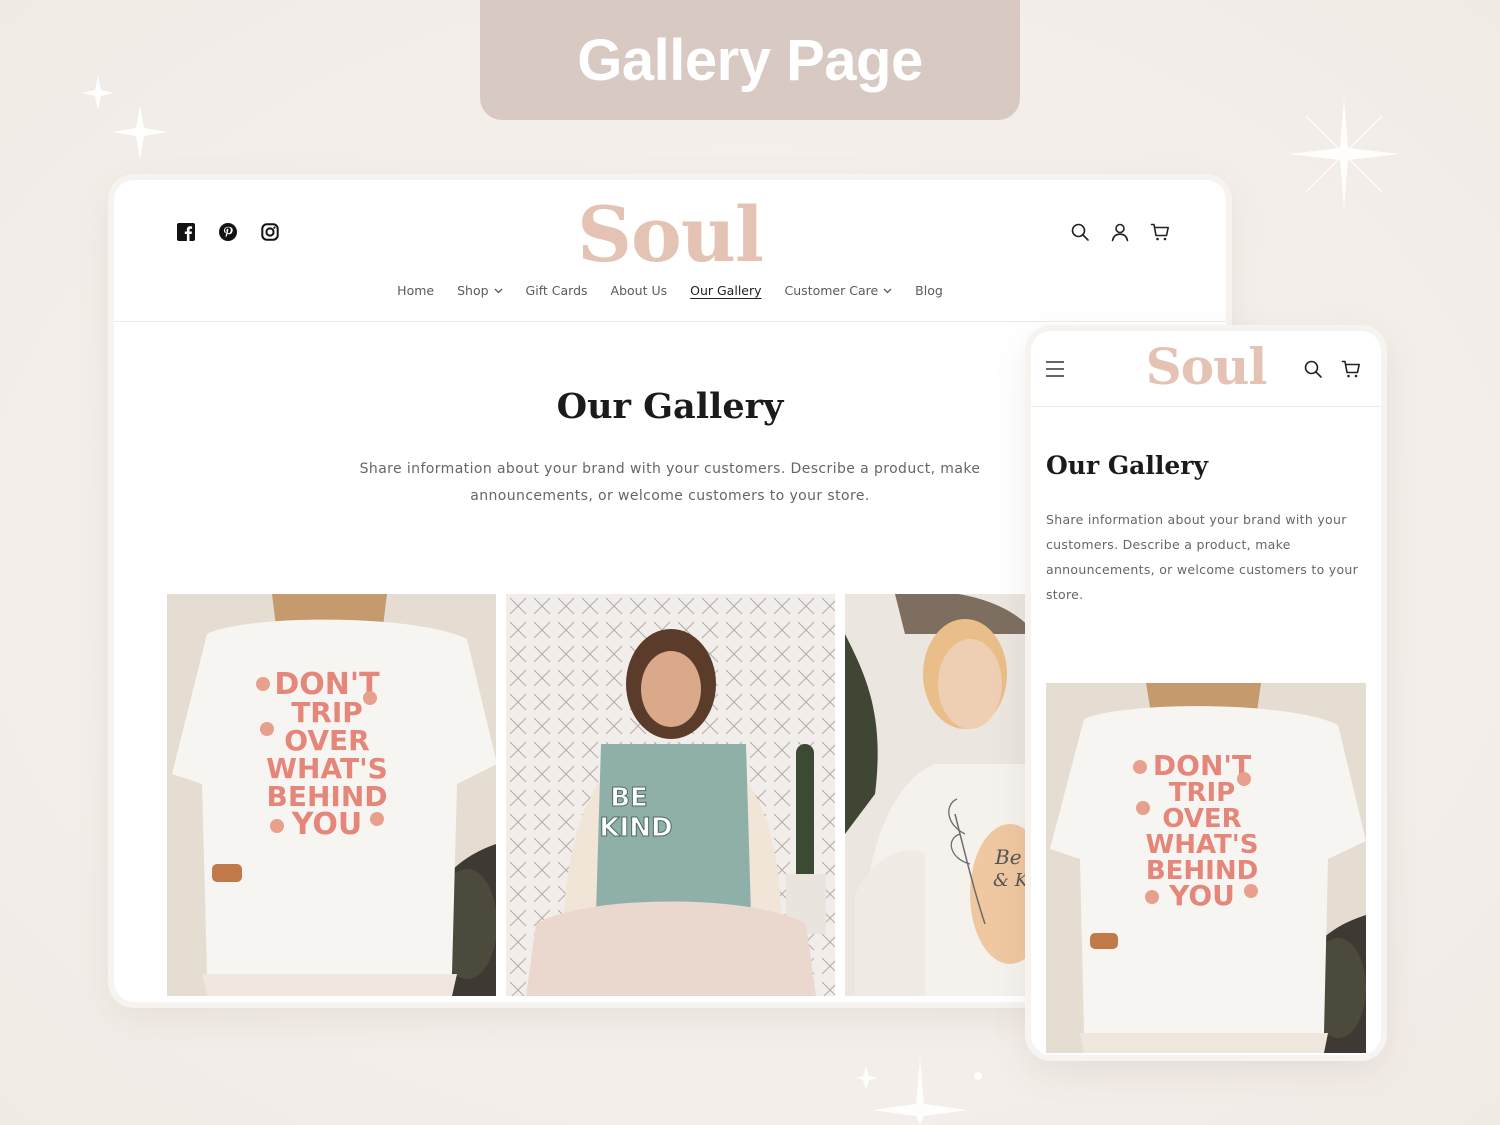 Image resolution: width=1500 pixels, height=1125 pixels. What do you see at coordinates (670, 795) in the screenshot?
I see `gallery-image: BE KIND` at bounding box center [670, 795].